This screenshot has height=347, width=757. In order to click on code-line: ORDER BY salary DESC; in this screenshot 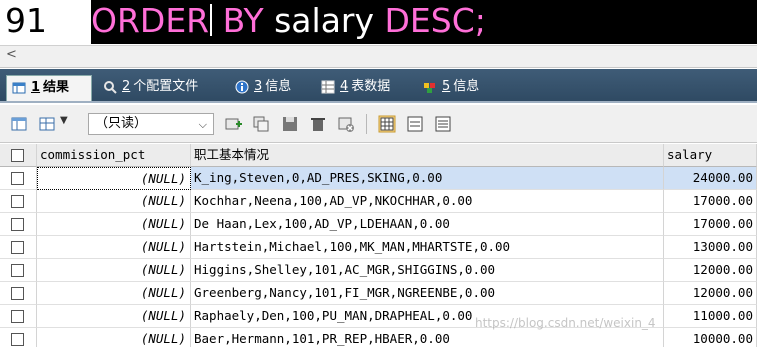, I will do `click(424, 22)`.